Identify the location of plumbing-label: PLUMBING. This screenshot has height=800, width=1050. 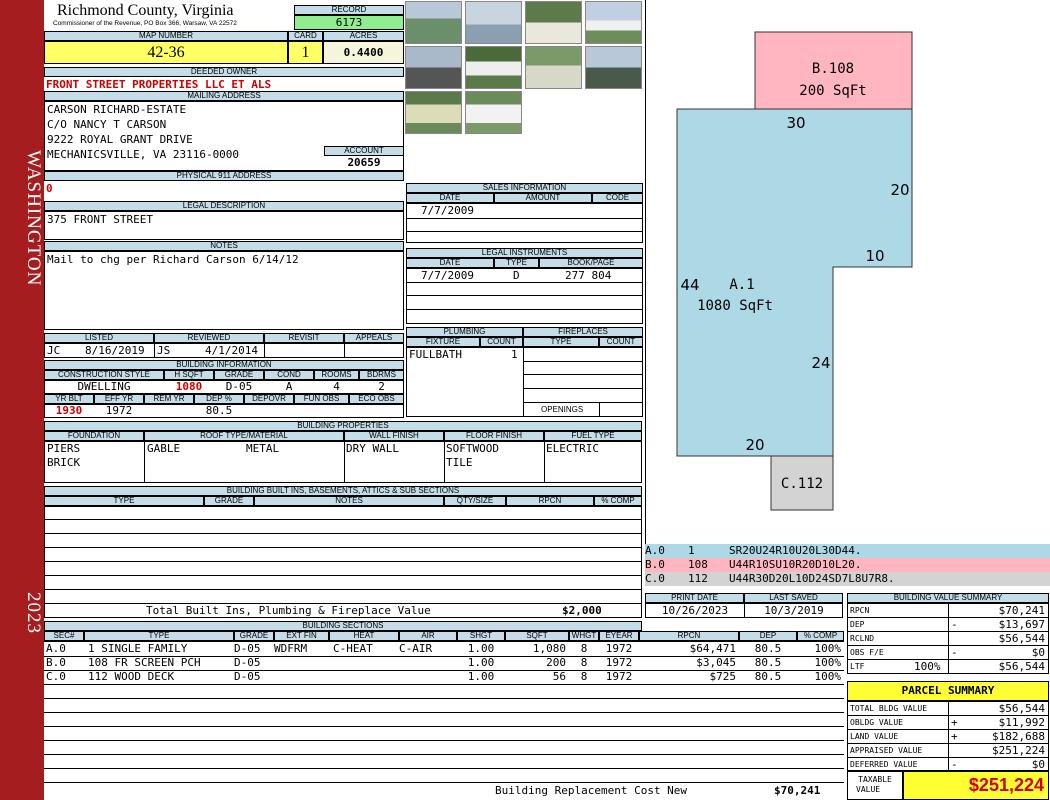
(464, 332).